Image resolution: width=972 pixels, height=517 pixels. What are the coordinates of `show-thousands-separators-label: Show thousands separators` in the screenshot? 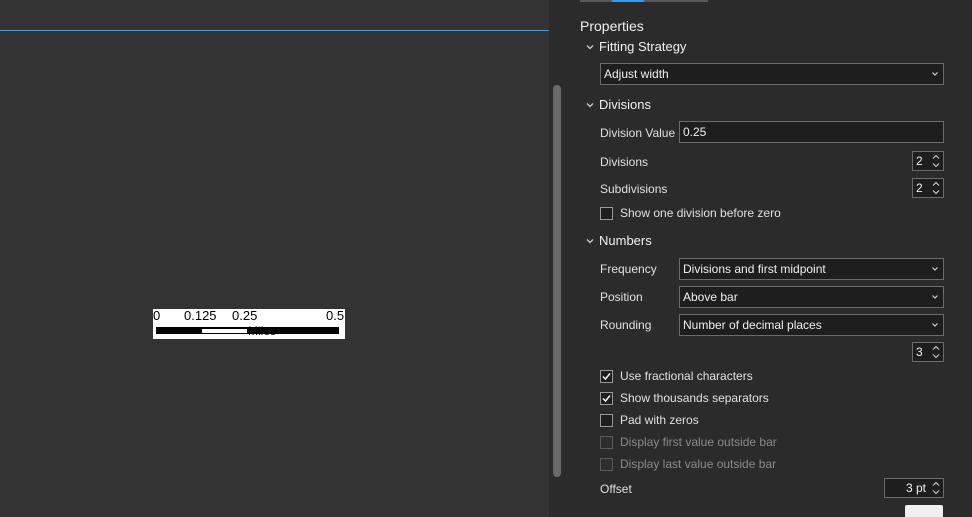 It's located at (694, 398).